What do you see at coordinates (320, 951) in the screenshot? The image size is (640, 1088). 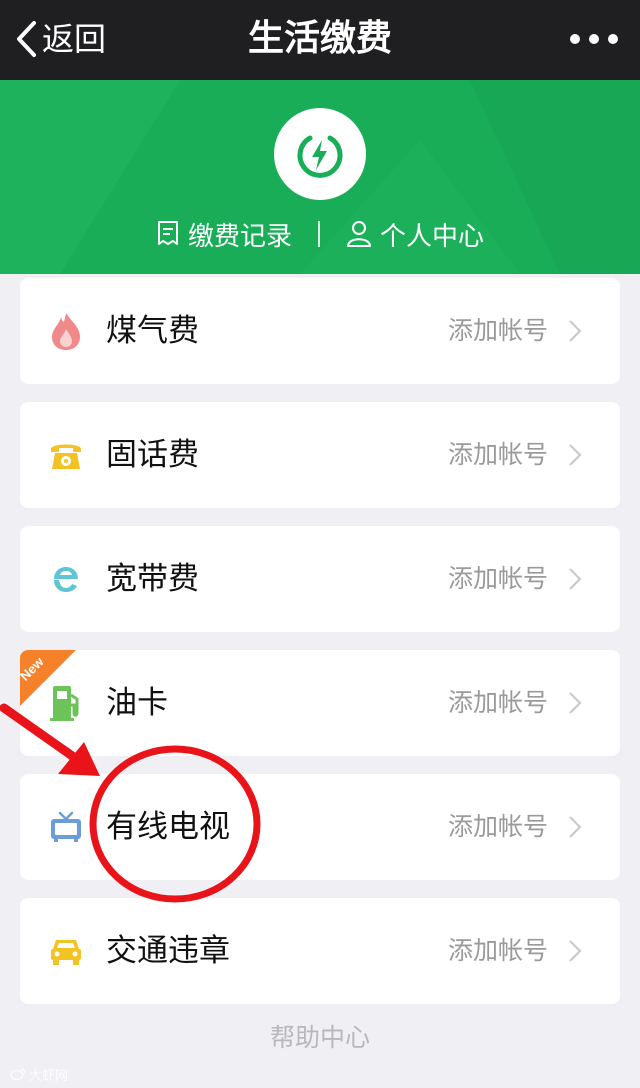 I see `payment-item-traffic-violation: 交通违章 添加帐号` at bounding box center [320, 951].